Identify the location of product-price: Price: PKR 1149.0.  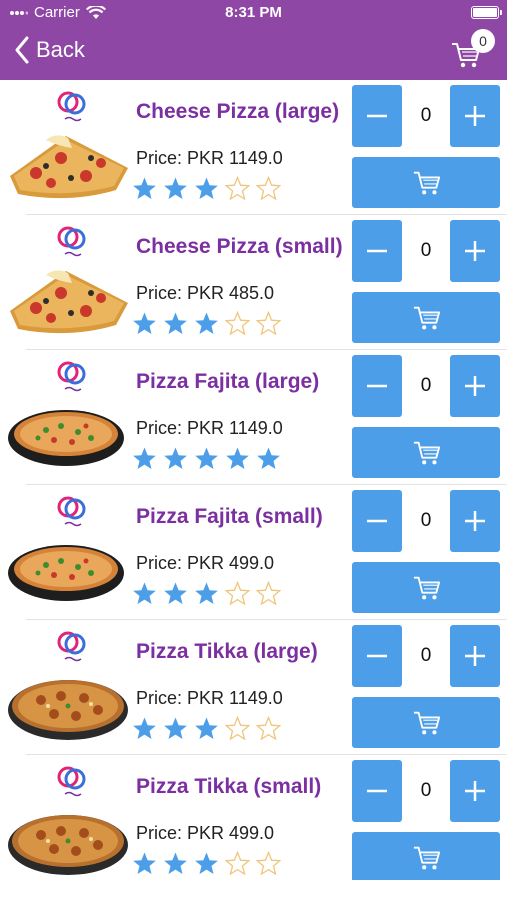
(209, 698).